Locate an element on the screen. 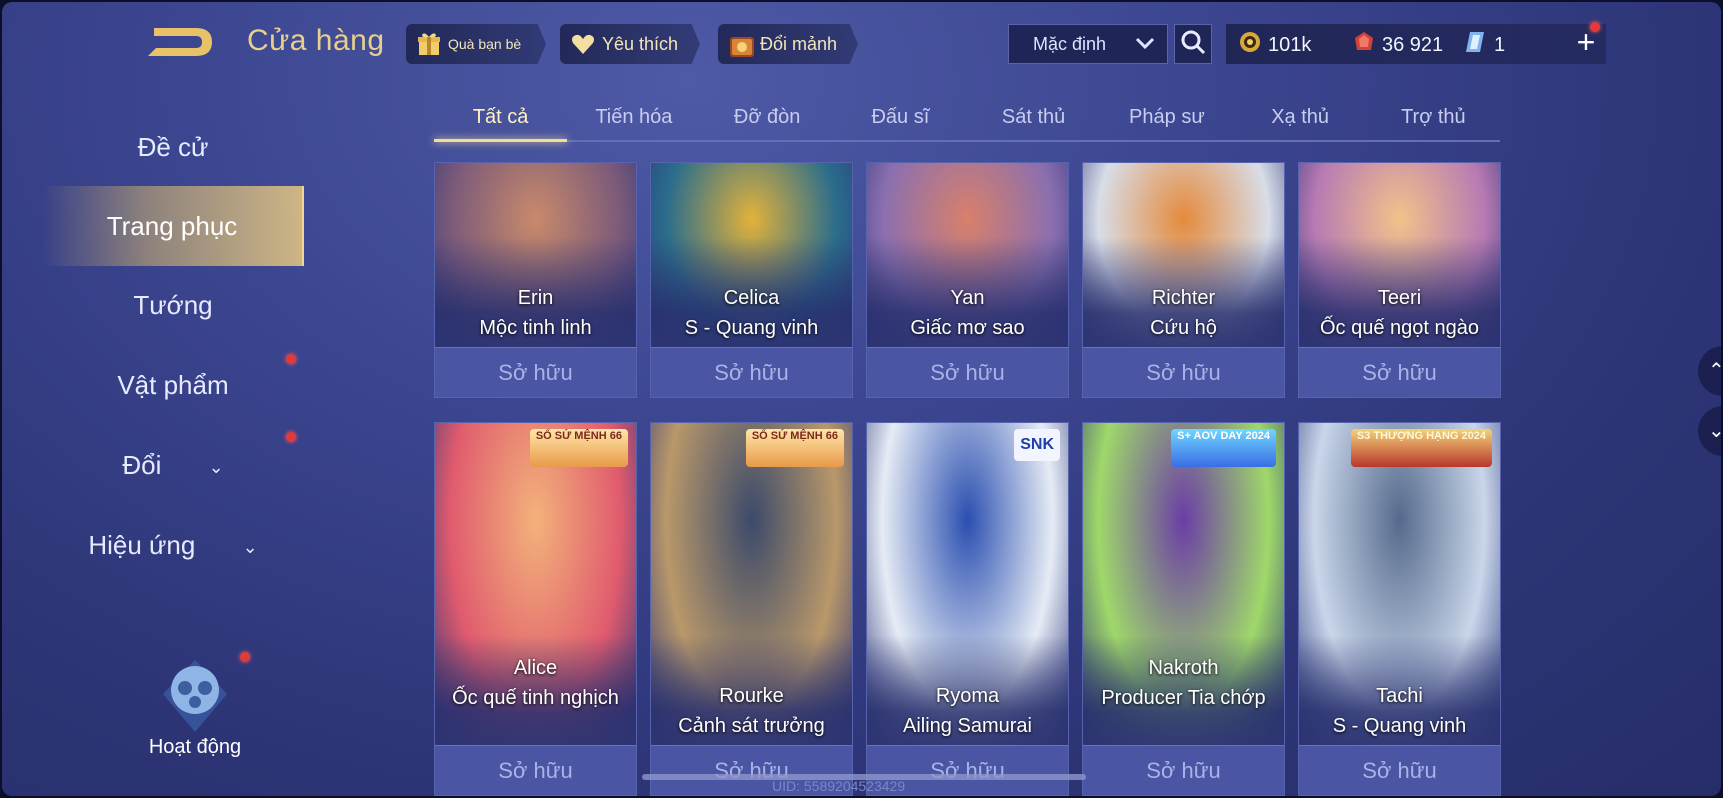 This screenshot has height=798, width=1723. search-button is located at coordinates (1193, 44).